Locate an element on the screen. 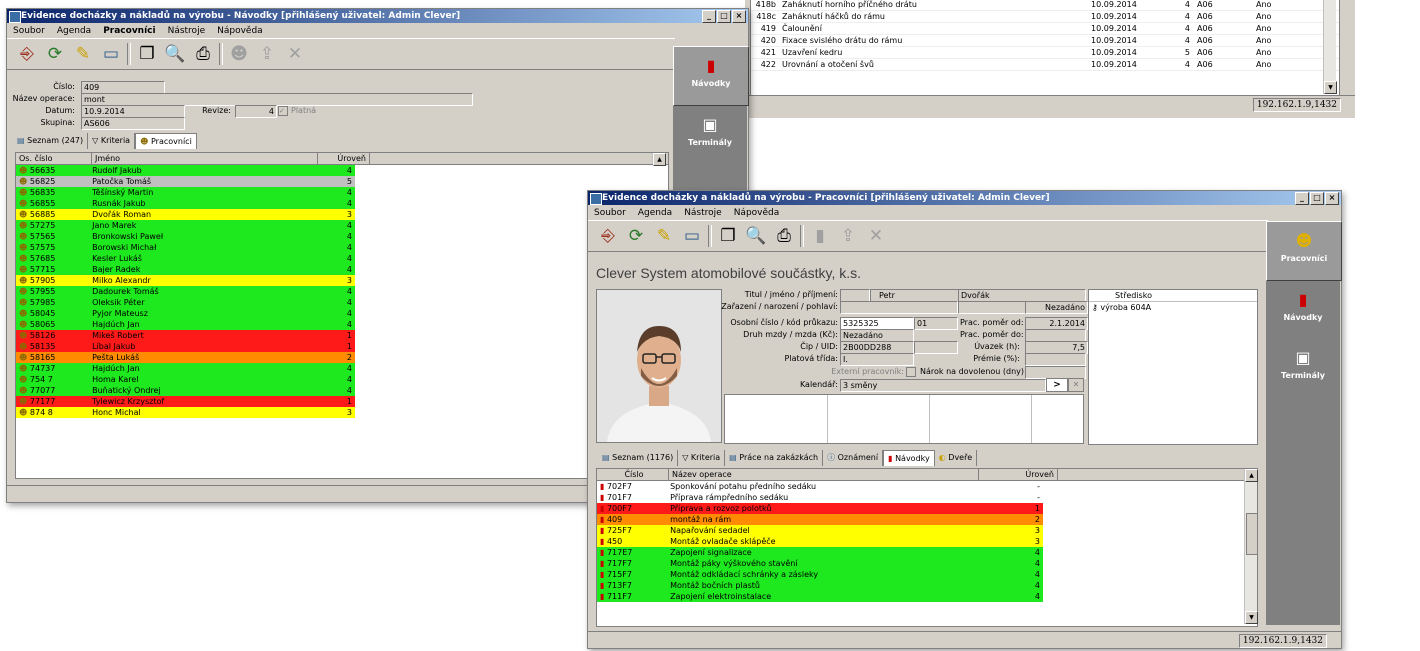  table-row: ☻ 57955 Dadourek Tomáš 4 is located at coordinates (185, 291).